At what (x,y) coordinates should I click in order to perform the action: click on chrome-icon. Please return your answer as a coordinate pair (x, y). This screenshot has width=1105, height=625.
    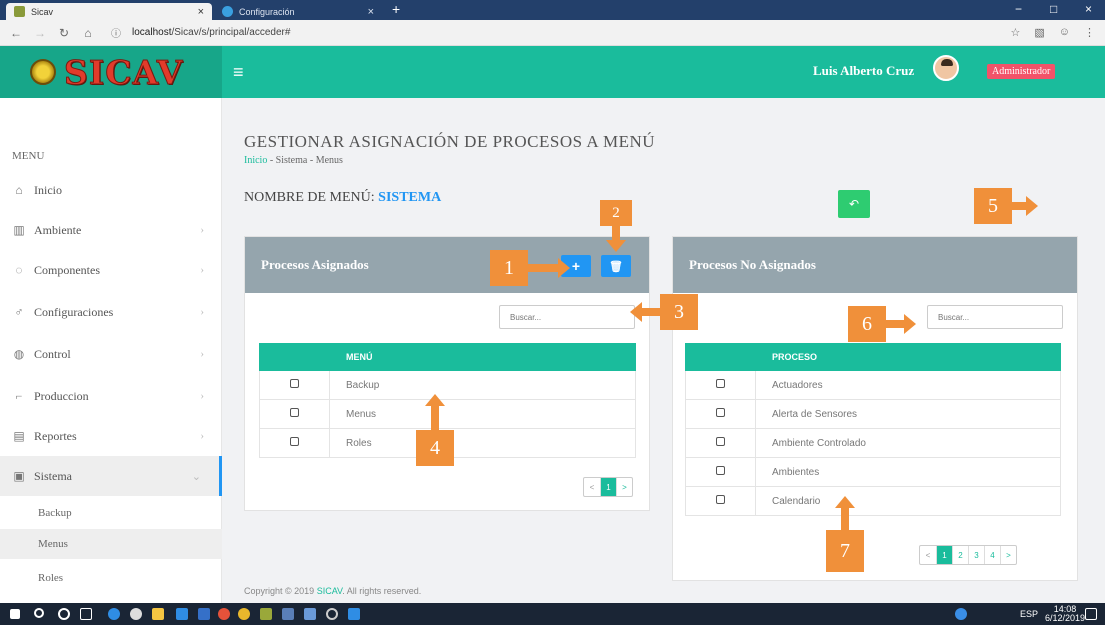
    Looking at the image, I should click on (244, 614).